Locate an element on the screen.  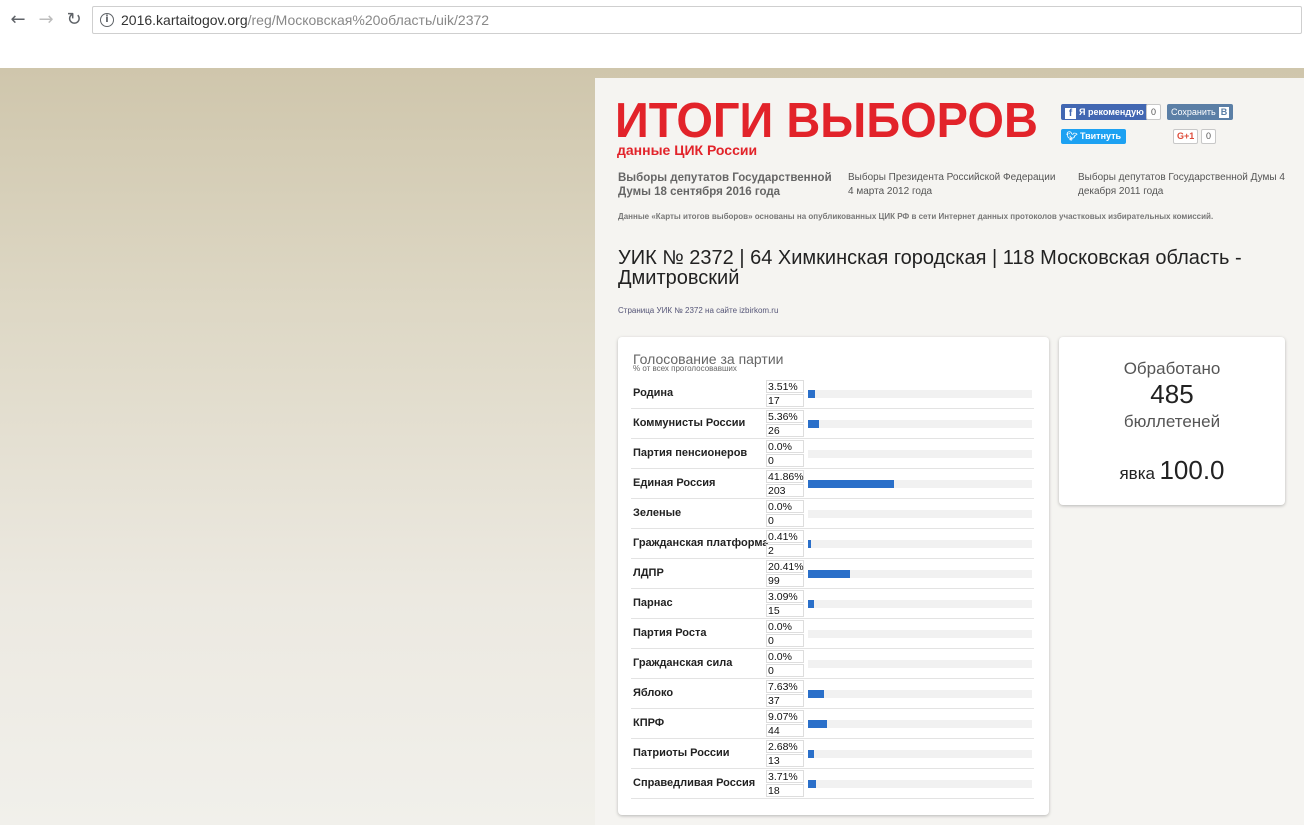
turnout-value: 100.0 is located at coordinates (1192, 470).